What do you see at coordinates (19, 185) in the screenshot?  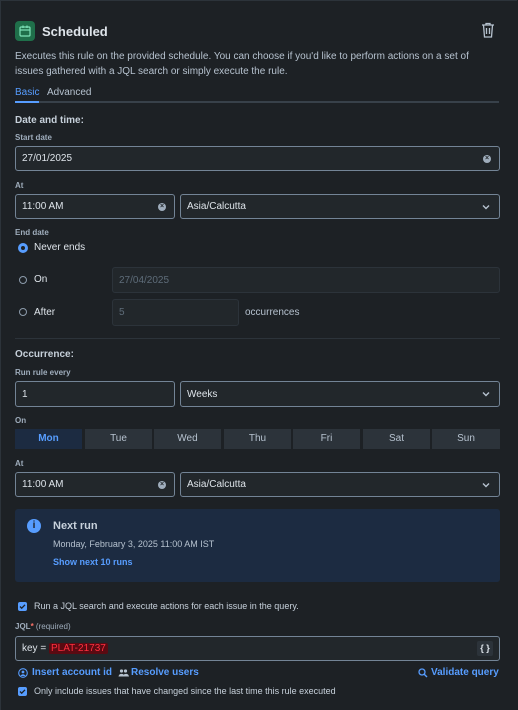 I see `at-label: At` at bounding box center [19, 185].